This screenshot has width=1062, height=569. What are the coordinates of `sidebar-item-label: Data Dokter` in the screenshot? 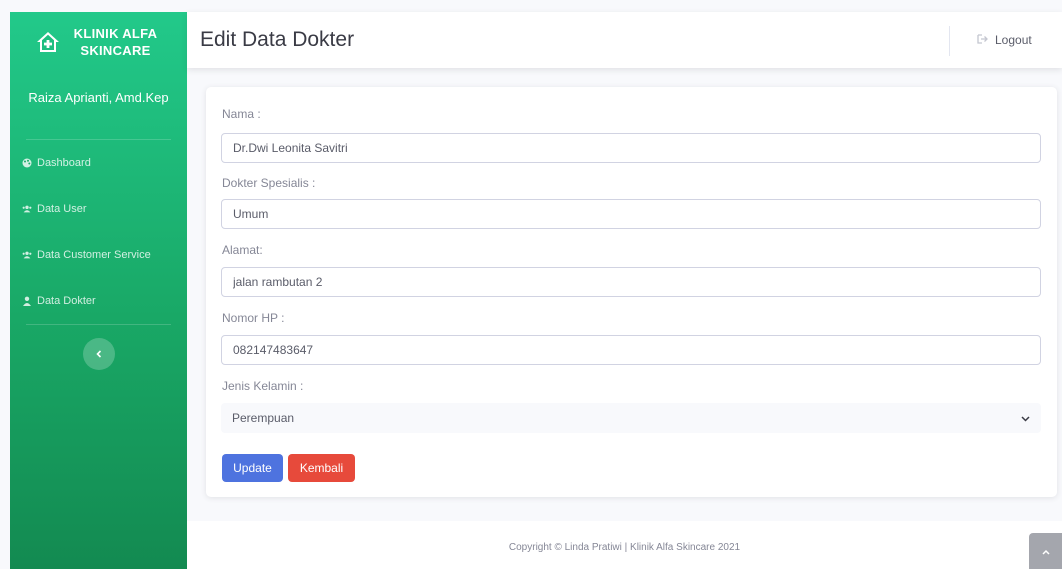 It's located at (66, 301).